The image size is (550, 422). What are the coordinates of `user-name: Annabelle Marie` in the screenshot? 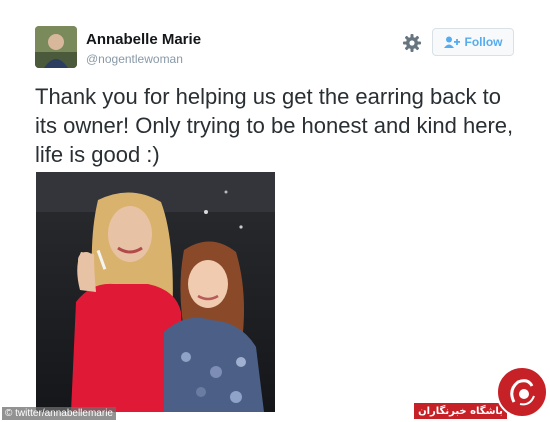 It's located at (143, 39).